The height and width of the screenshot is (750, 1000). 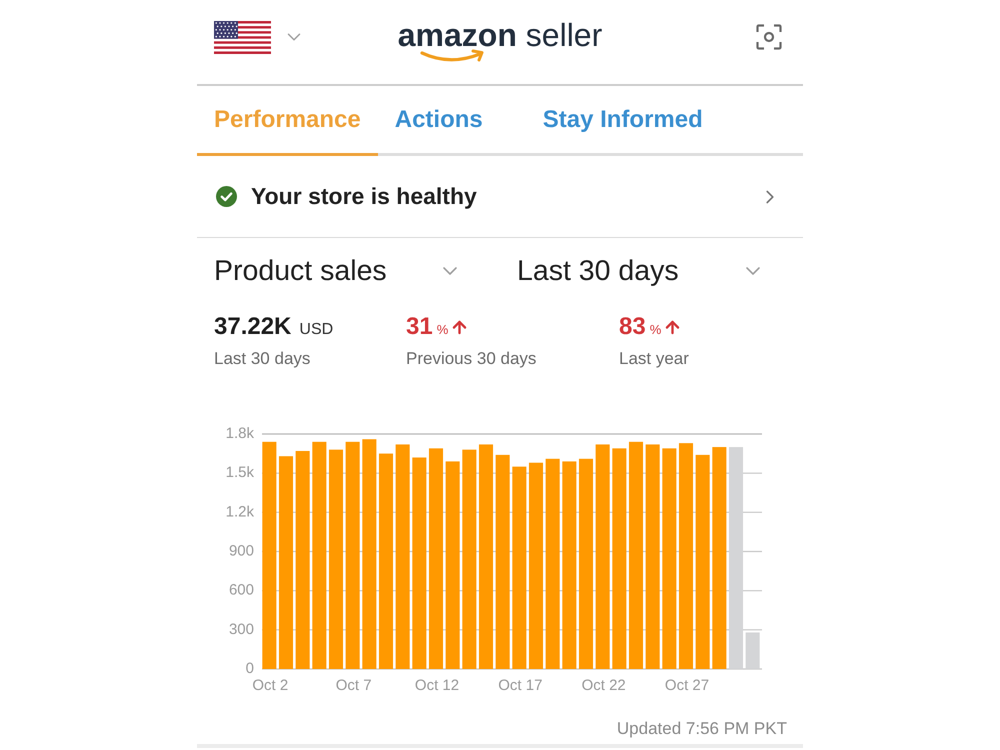 What do you see at coordinates (316, 330) in the screenshot?
I see `metric-unit: USD` at bounding box center [316, 330].